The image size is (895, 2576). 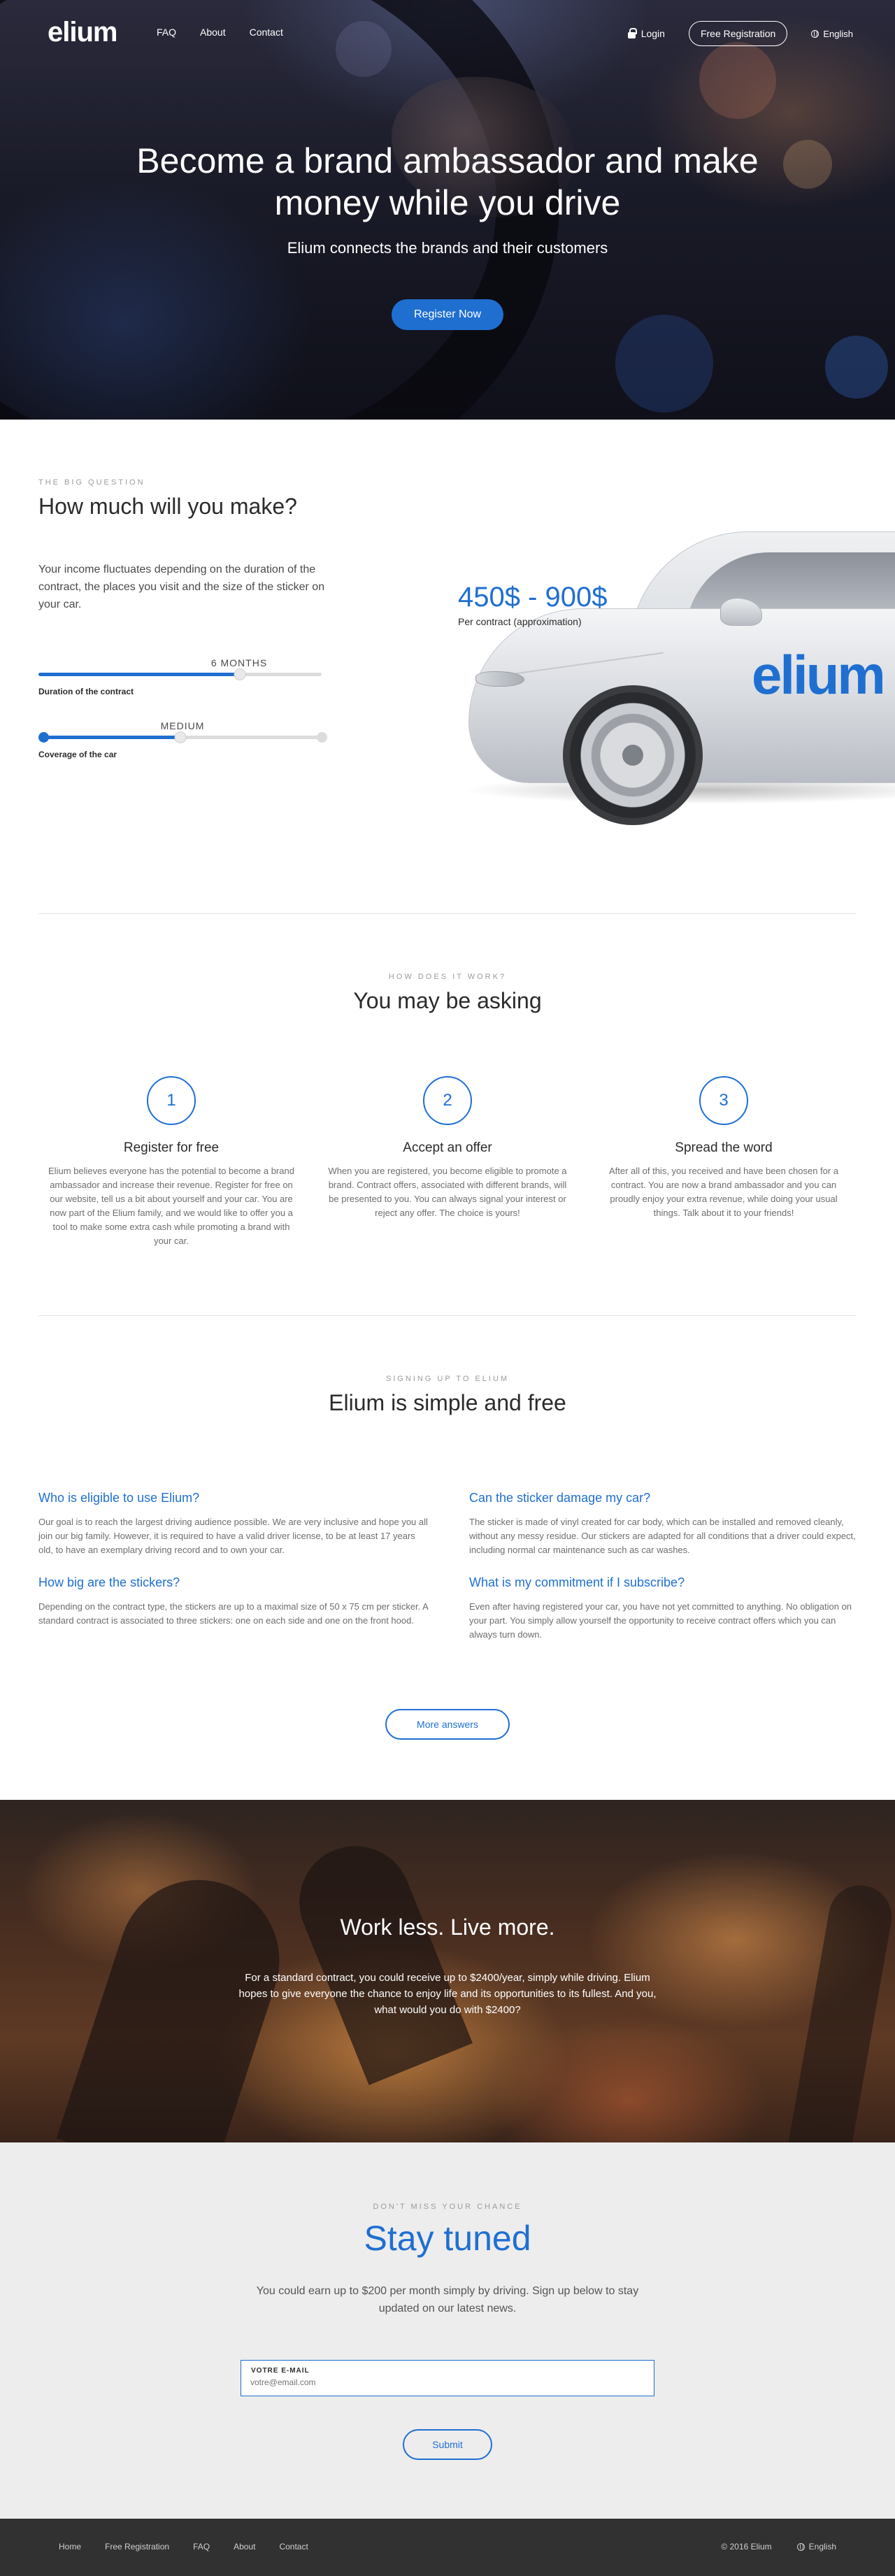 What do you see at coordinates (166, 32) in the screenshot?
I see `nav-link-faq: FAQ` at bounding box center [166, 32].